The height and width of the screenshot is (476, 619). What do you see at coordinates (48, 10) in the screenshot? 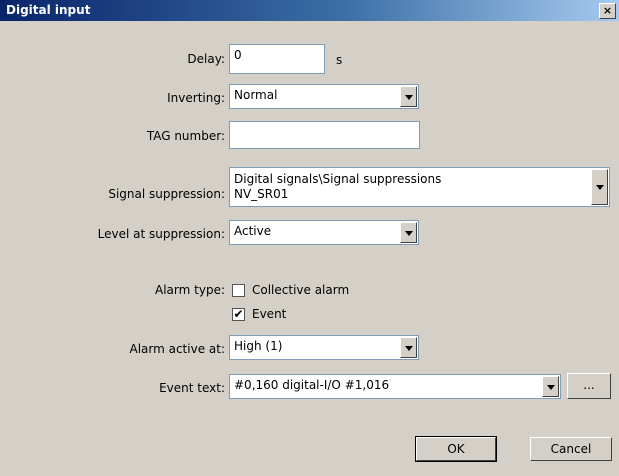
I see `dialog-title: Digital input` at bounding box center [48, 10].